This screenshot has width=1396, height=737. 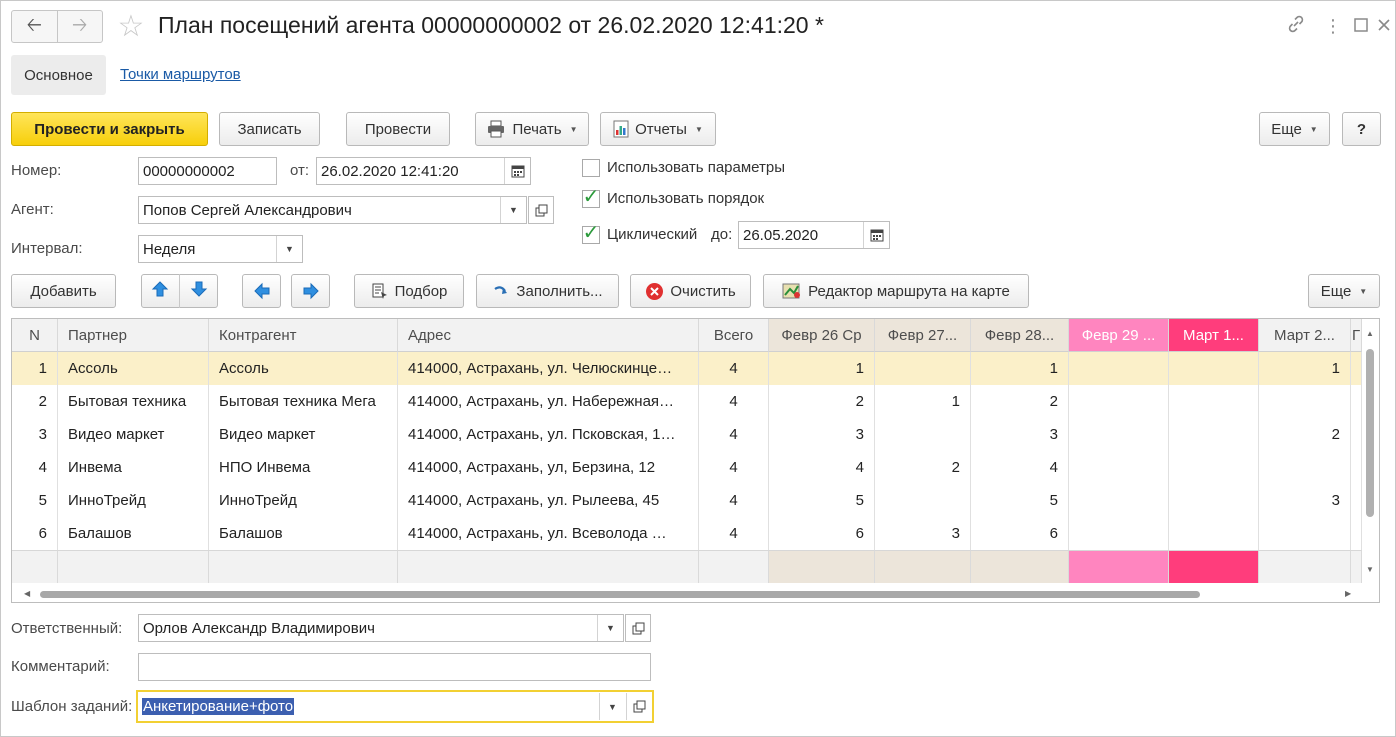 What do you see at coordinates (1344, 291) in the screenshot?
I see `table-more-button: Еще ▼` at bounding box center [1344, 291].